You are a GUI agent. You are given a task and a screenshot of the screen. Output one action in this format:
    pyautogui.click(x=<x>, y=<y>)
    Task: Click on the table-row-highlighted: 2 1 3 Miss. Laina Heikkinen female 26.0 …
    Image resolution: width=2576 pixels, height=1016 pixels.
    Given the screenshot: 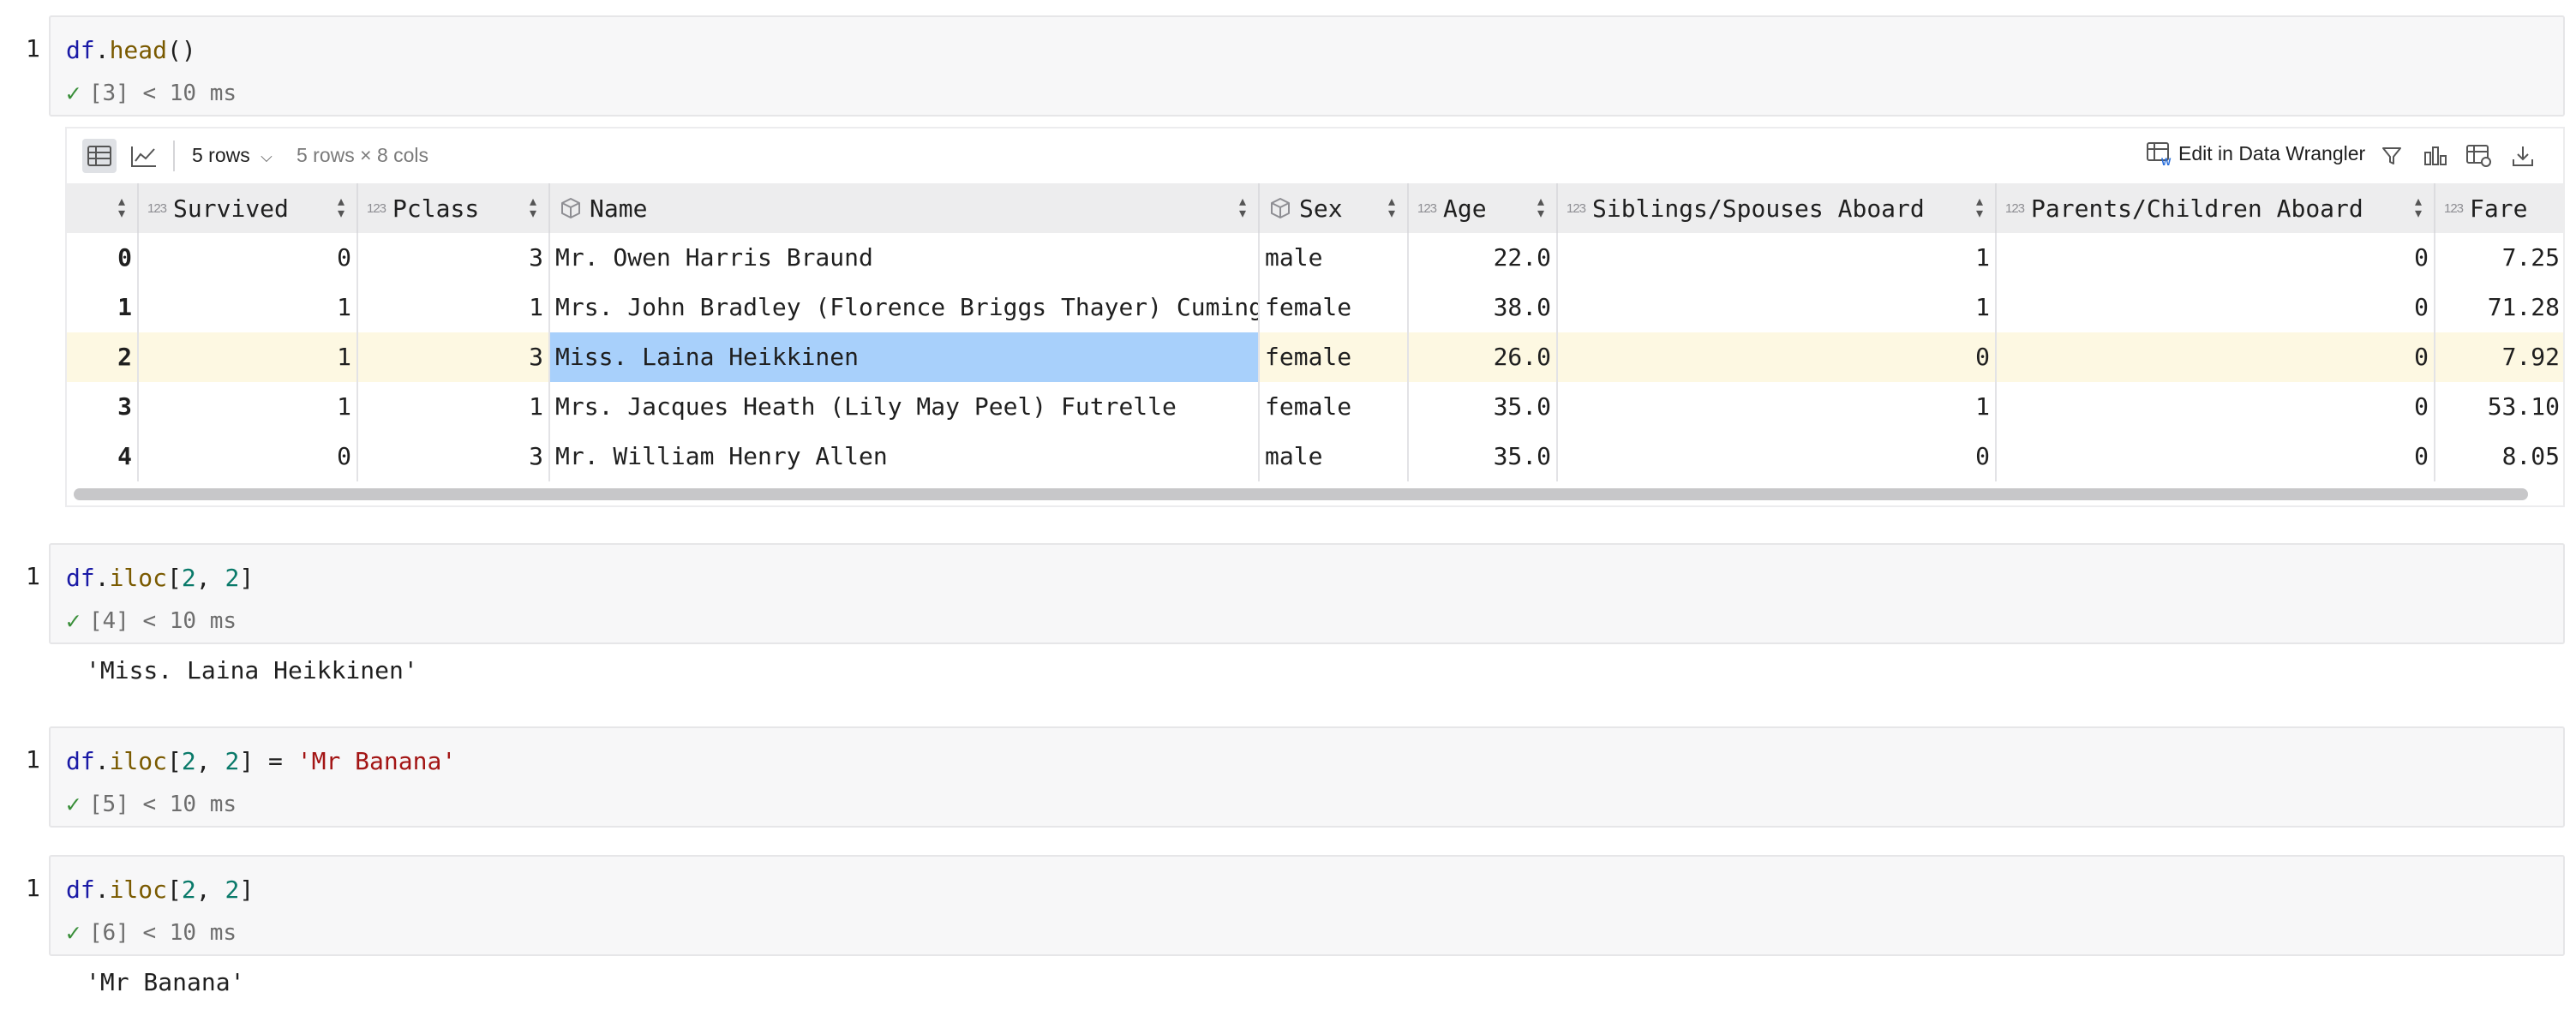 What is the action you would take?
    pyautogui.click(x=1315, y=357)
    